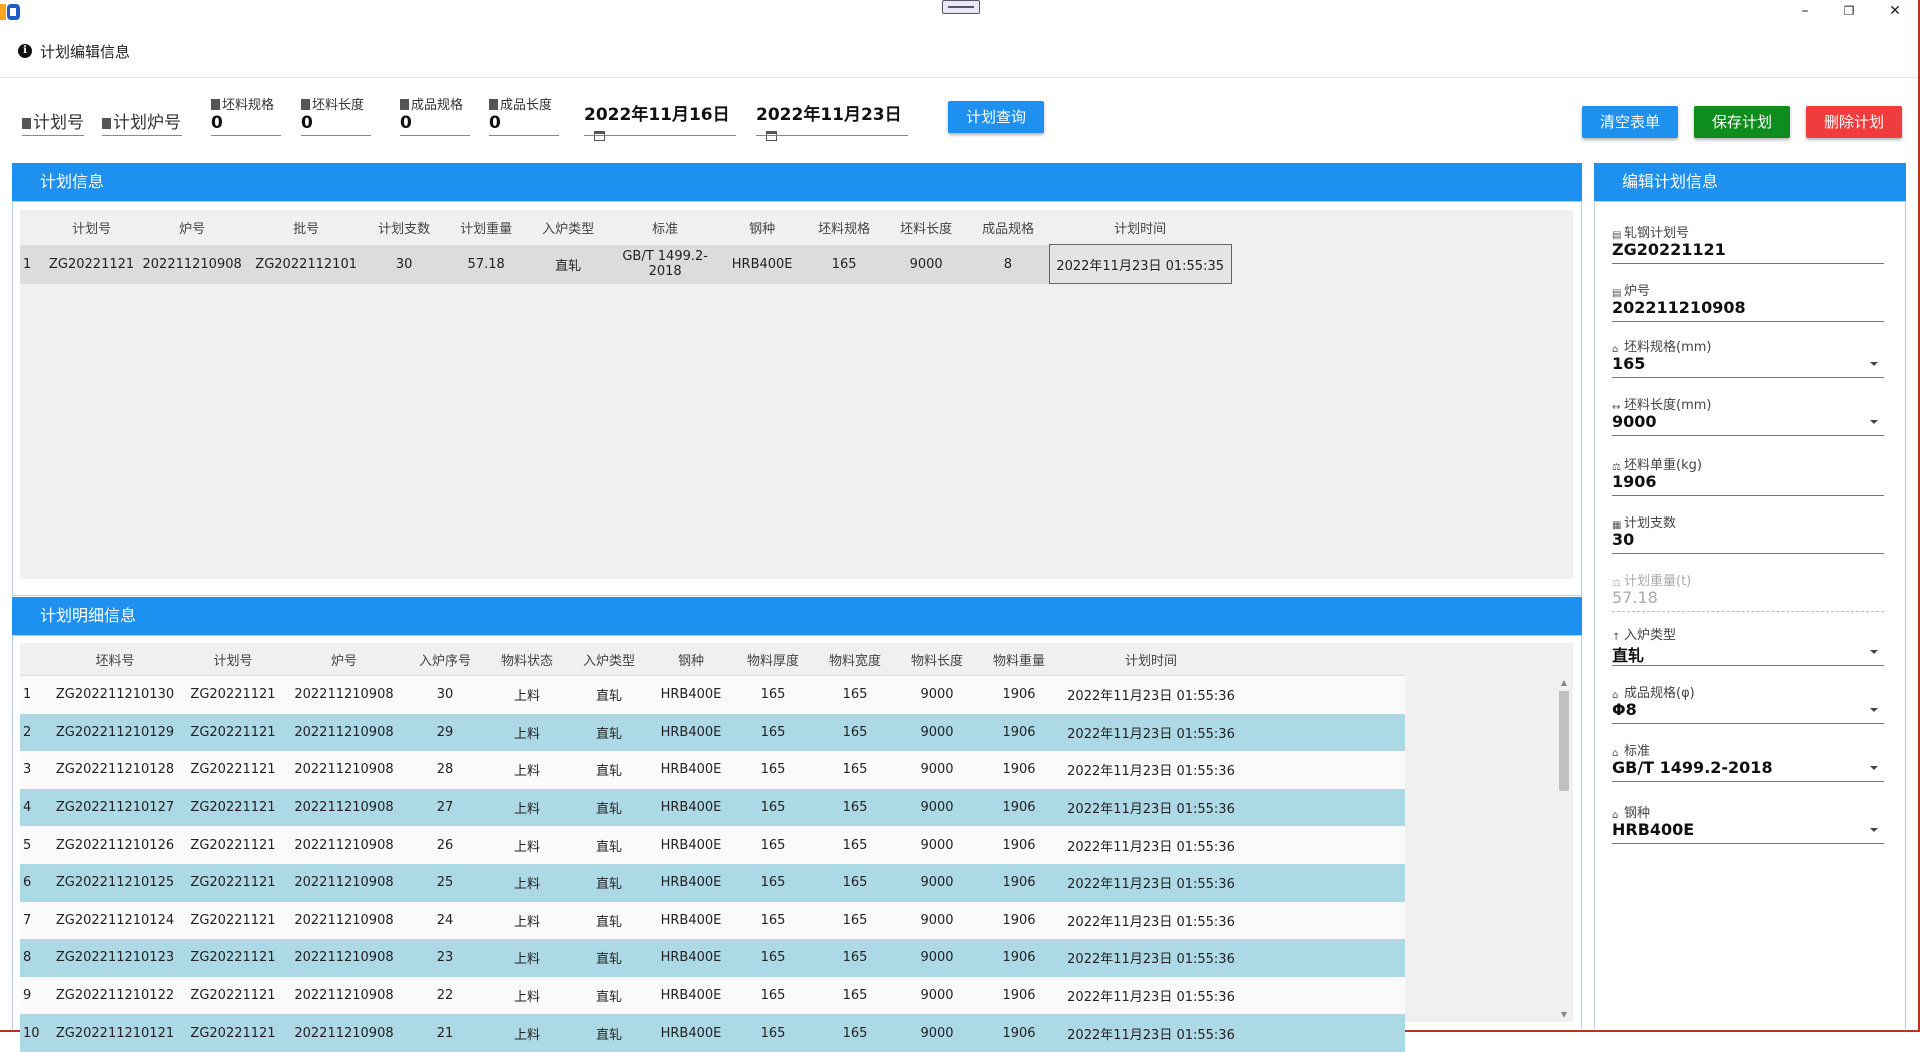 This screenshot has width=1920, height=1052. Describe the element at coordinates (1742, 122) in the screenshot. I see `save-plan-button: 保存计划` at that location.